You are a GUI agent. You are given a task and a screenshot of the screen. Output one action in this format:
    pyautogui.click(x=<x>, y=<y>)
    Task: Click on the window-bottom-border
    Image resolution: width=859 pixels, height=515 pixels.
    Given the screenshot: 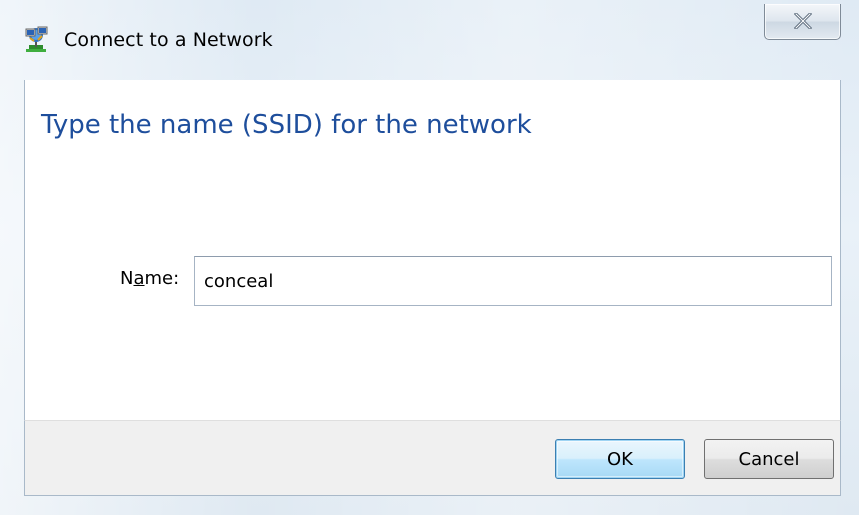 What is the action you would take?
    pyautogui.click(x=429, y=505)
    